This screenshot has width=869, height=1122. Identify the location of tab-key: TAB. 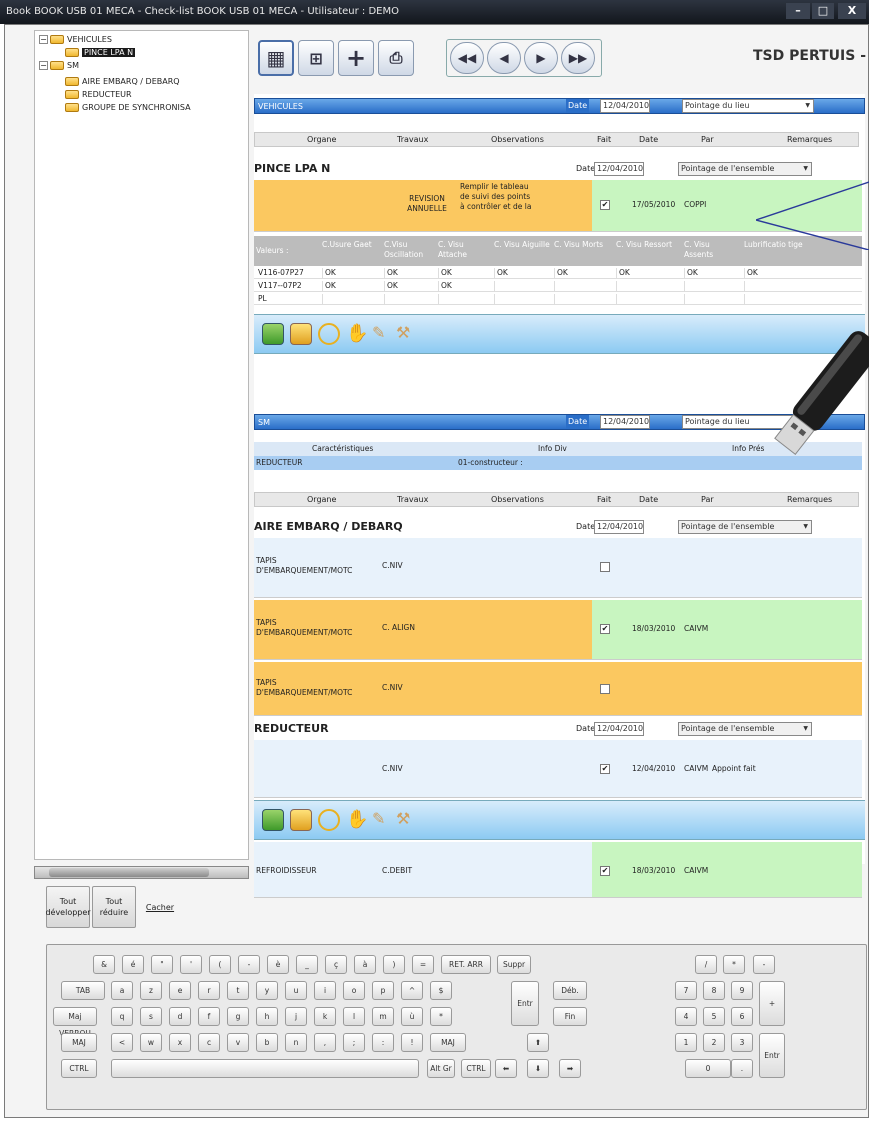
(83, 990).